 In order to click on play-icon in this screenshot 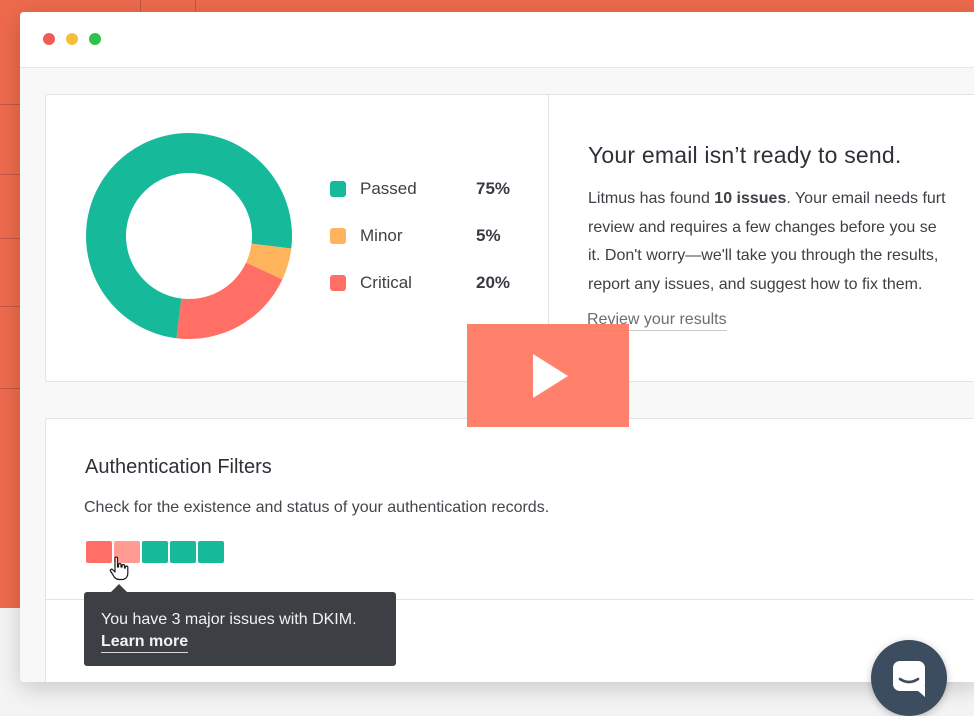, I will do `click(550, 376)`.